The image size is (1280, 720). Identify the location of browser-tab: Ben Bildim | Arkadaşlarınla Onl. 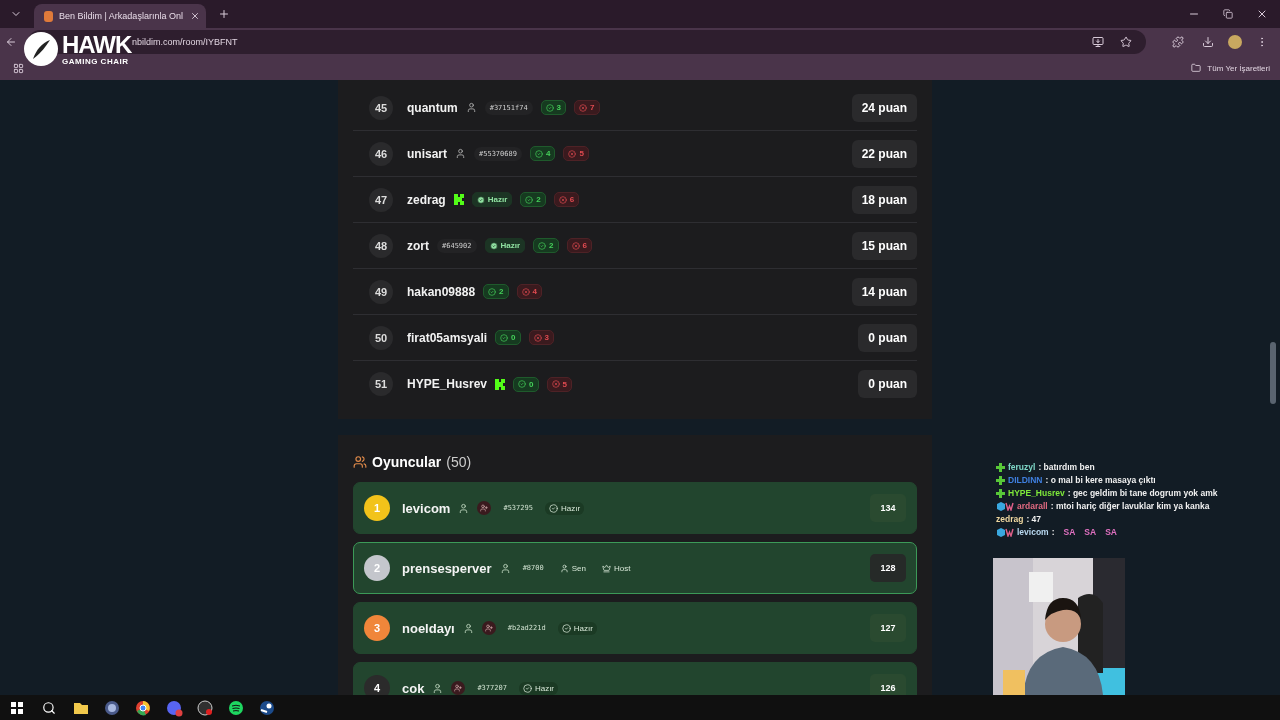
(120, 16).